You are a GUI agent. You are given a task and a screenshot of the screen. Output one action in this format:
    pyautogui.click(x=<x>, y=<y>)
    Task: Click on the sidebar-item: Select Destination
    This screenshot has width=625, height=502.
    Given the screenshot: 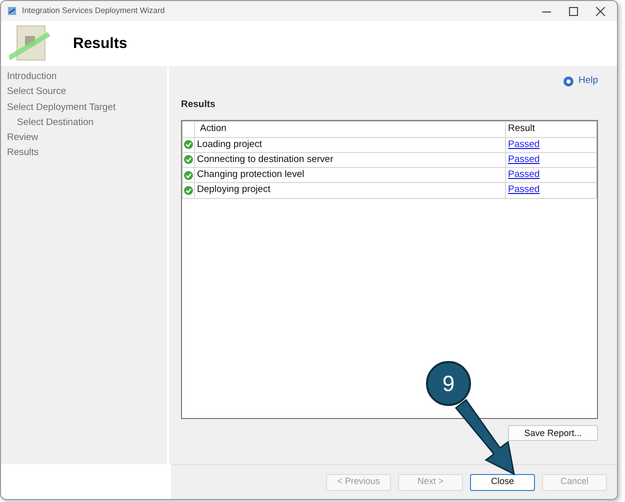 What is the action you would take?
    pyautogui.click(x=87, y=122)
    